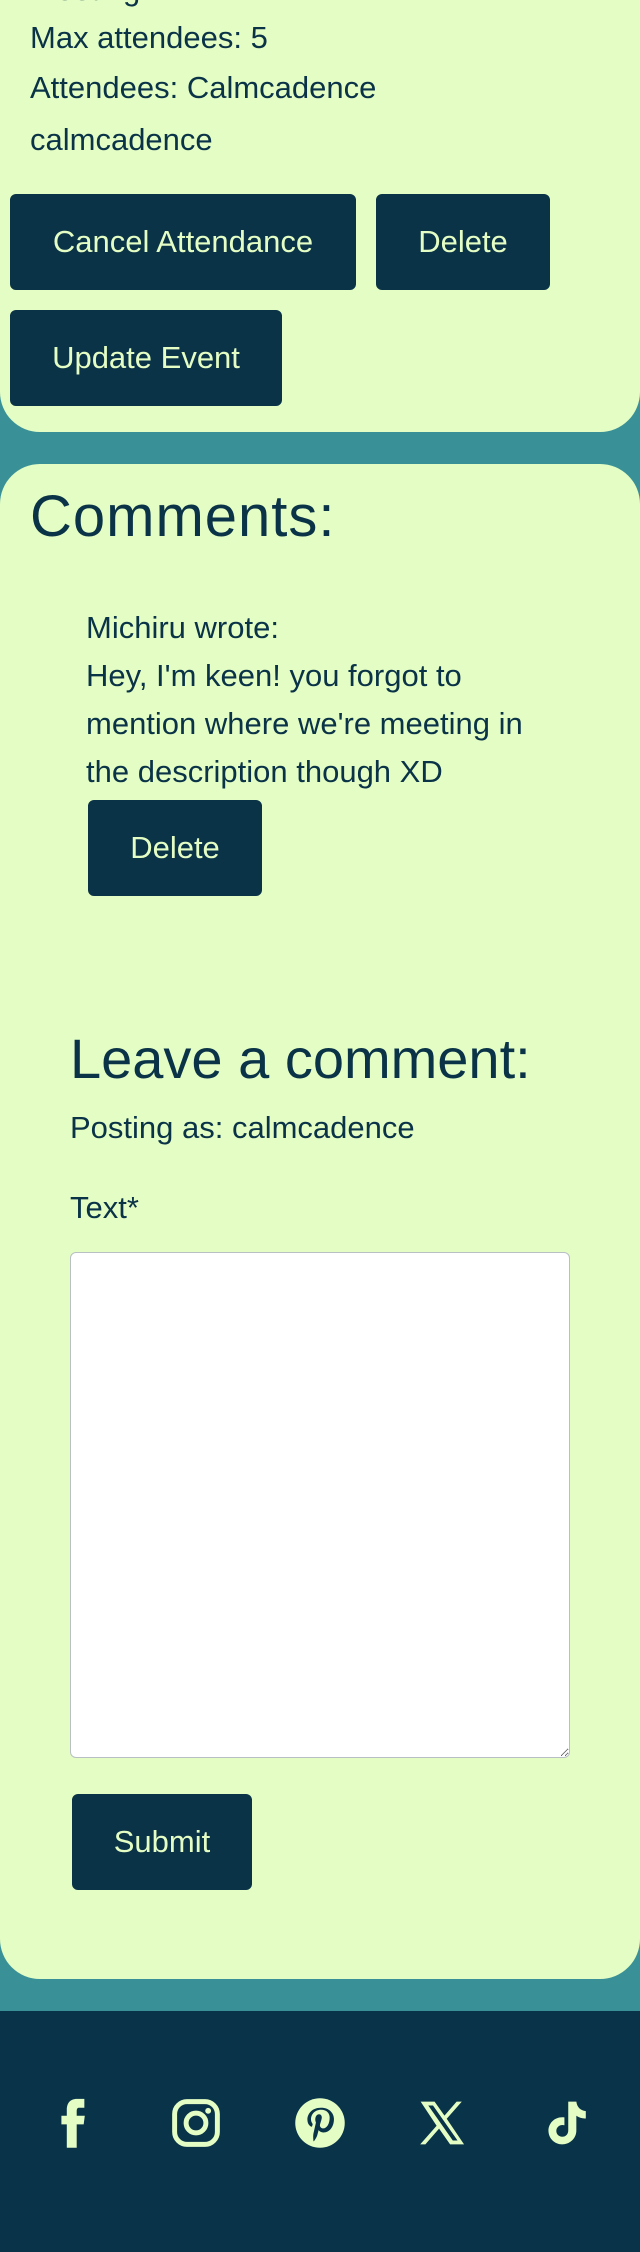 This screenshot has width=640, height=2252. I want to click on x-glyph, so click(442, 2123).